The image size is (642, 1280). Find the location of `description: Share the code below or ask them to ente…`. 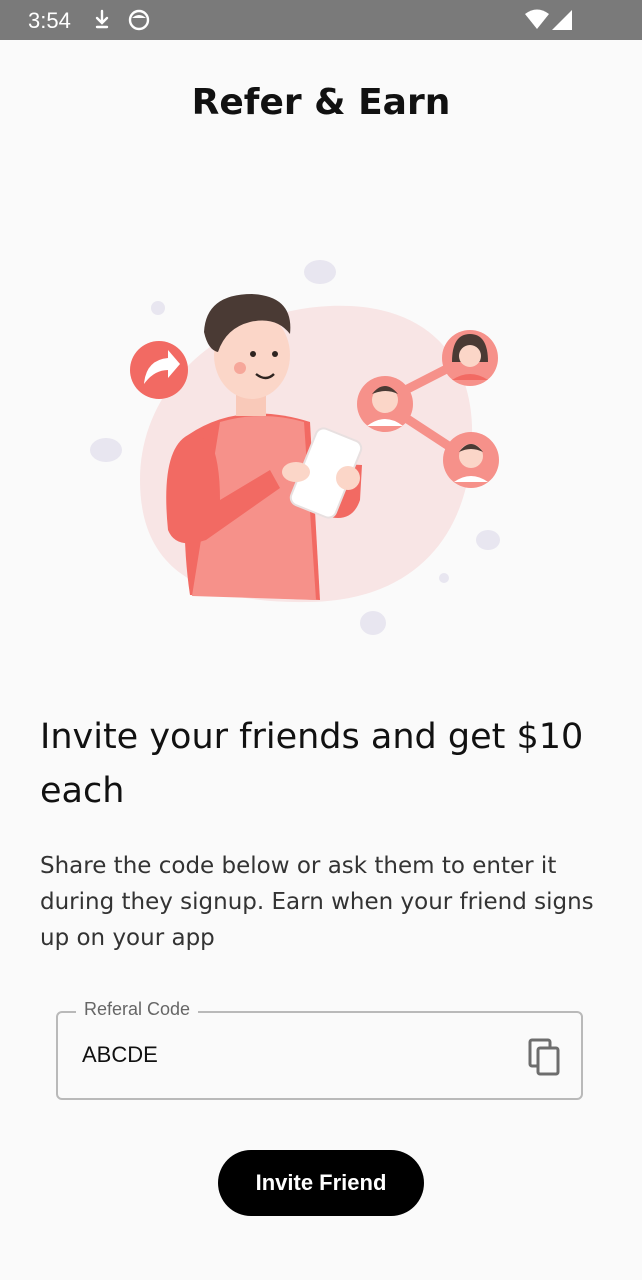

description: Share the code below or ask them to ente… is located at coordinates (317, 902).